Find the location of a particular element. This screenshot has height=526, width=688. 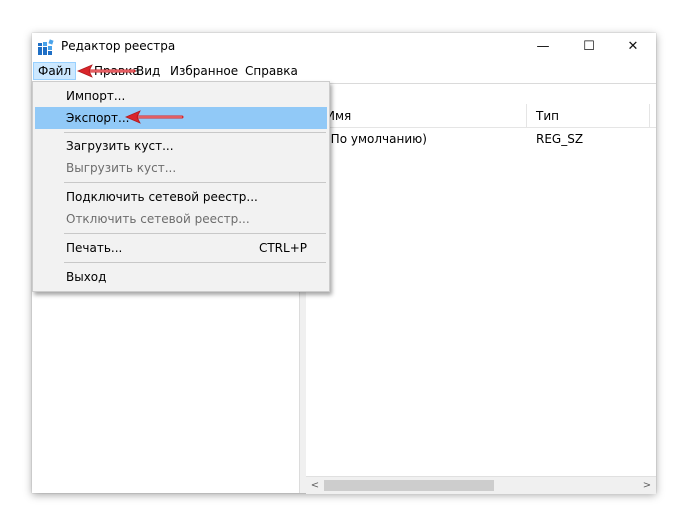

scroll-left-icon: < is located at coordinates (315, 485).